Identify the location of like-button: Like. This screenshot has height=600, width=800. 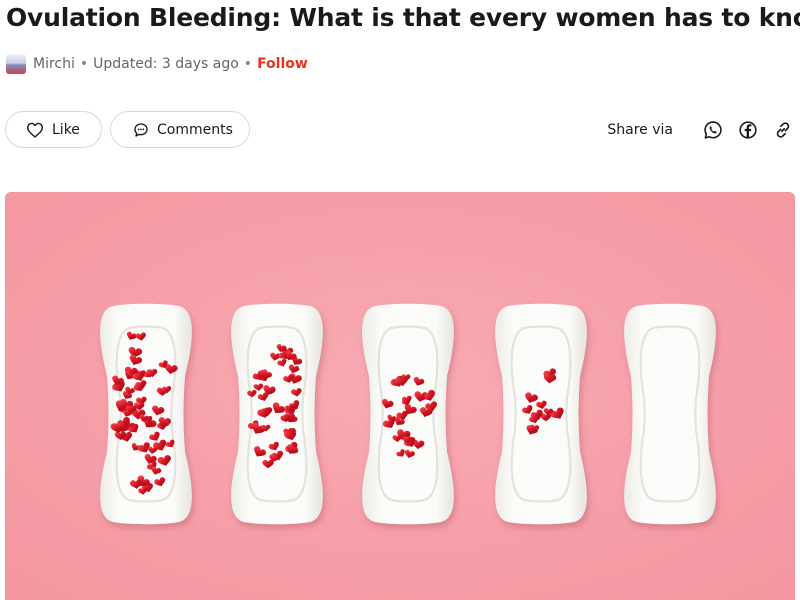
(53, 129).